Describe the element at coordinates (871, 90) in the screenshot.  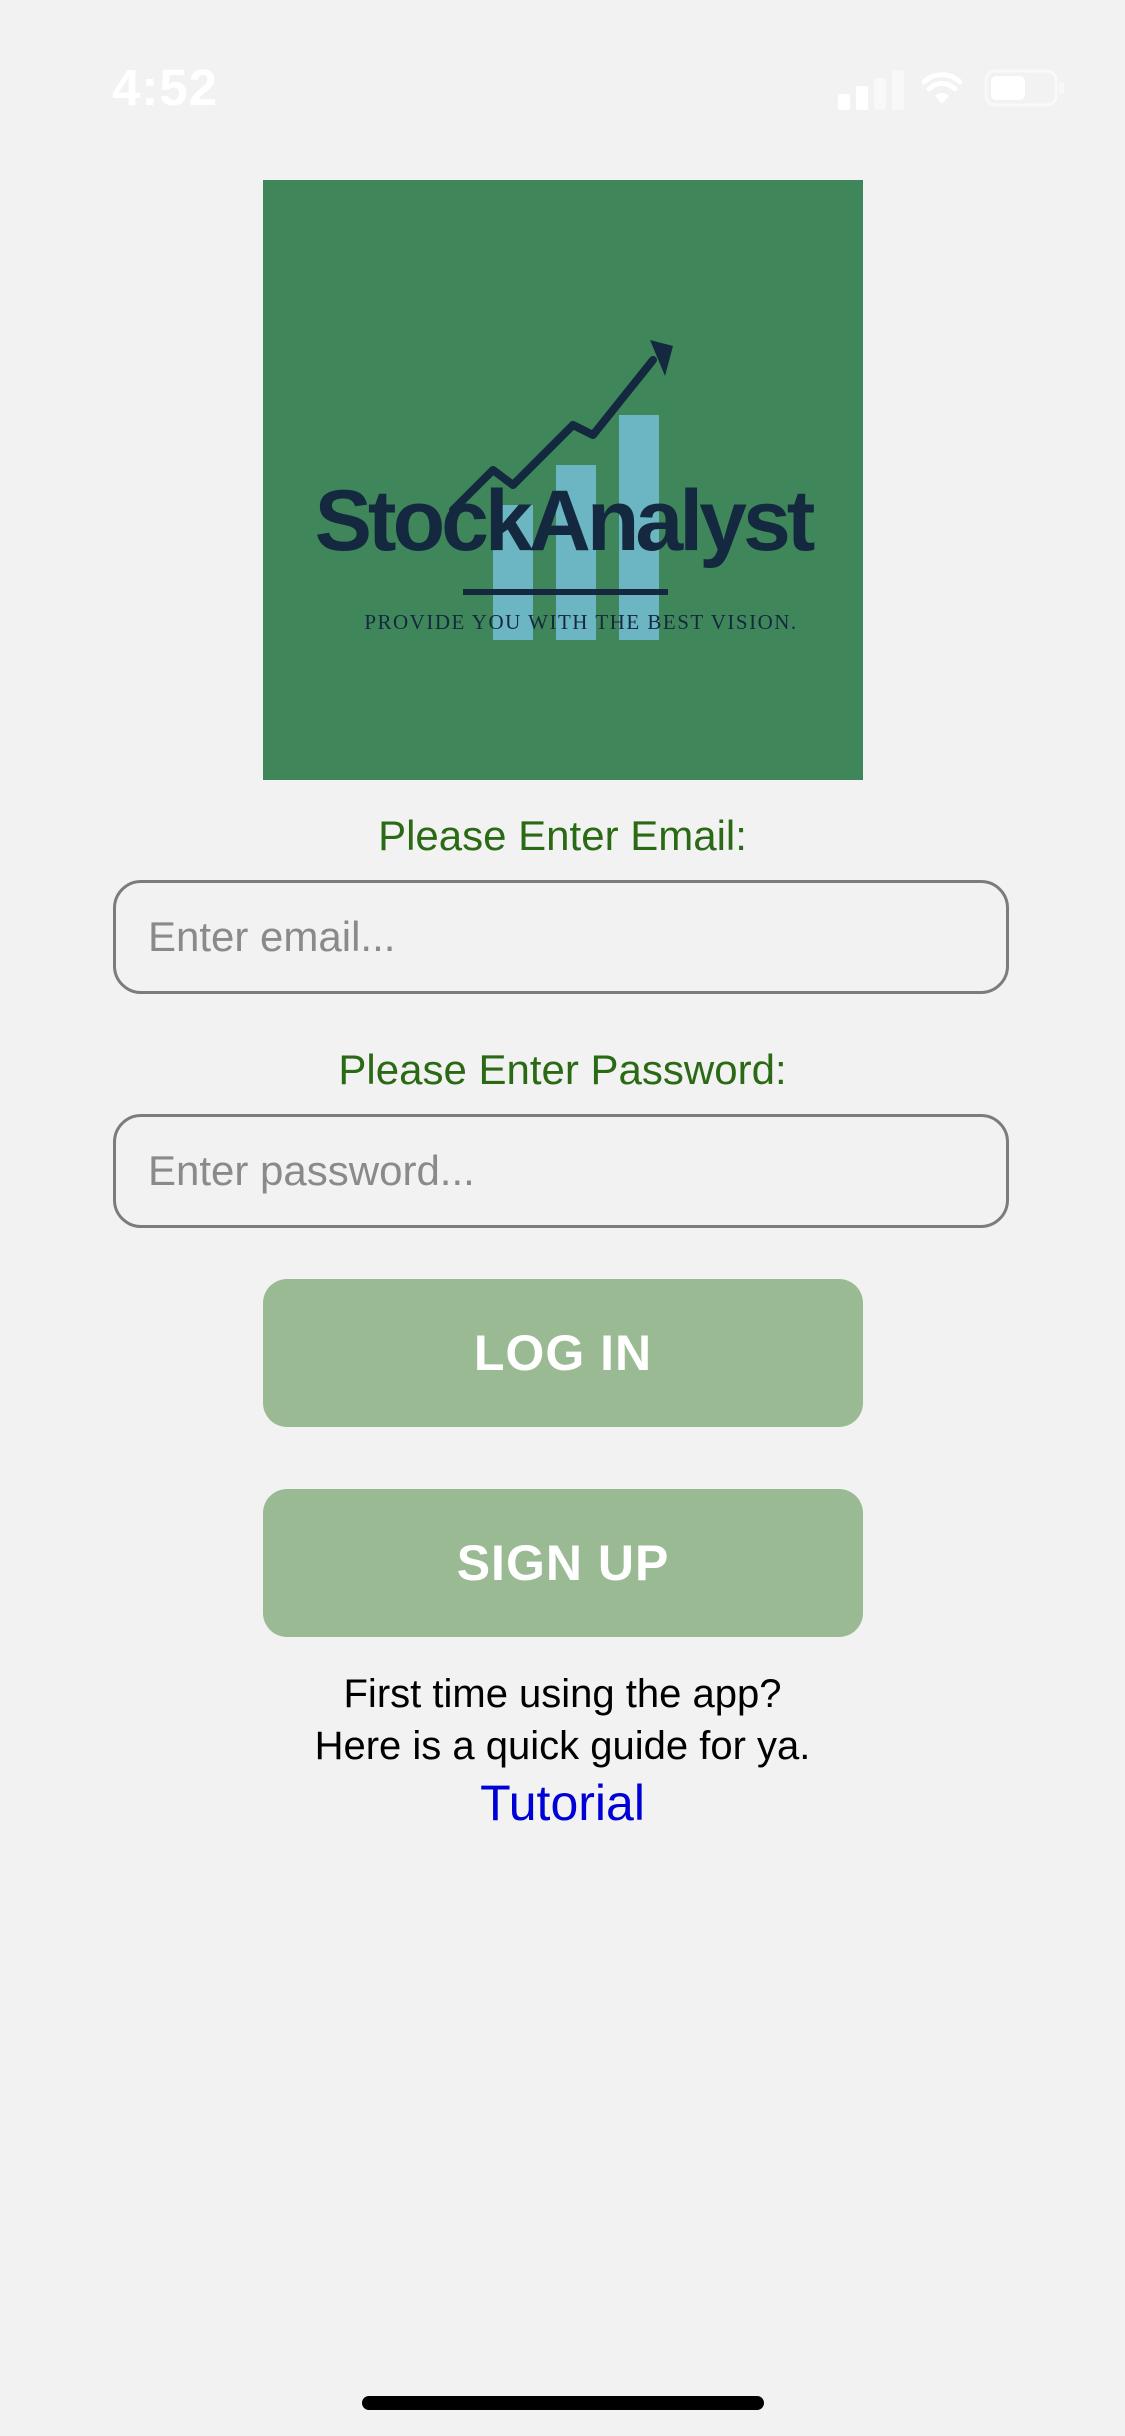
I see `cellular-signal-icon` at that location.